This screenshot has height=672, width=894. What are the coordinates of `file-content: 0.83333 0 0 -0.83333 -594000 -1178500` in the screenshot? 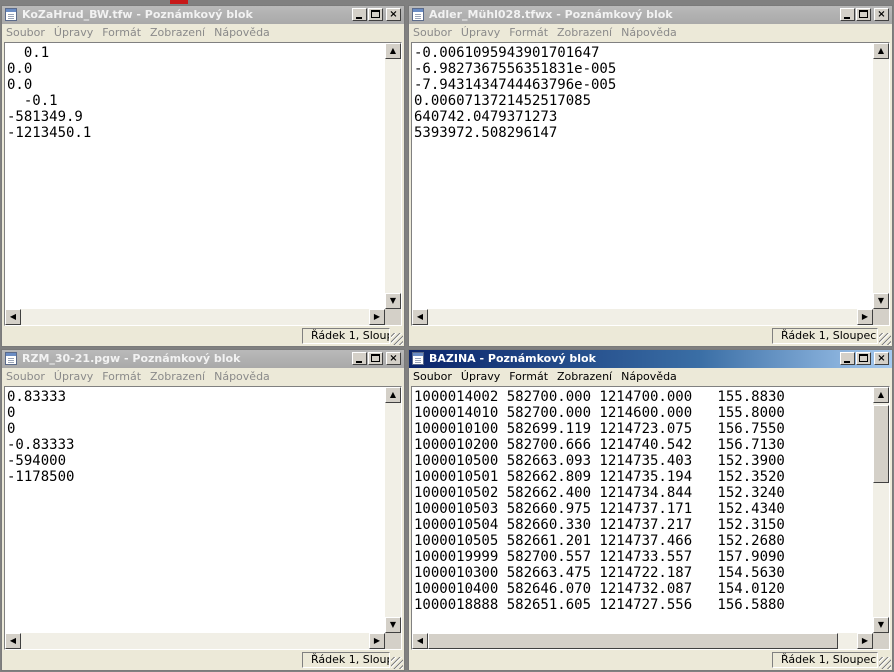 It's located at (41, 437).